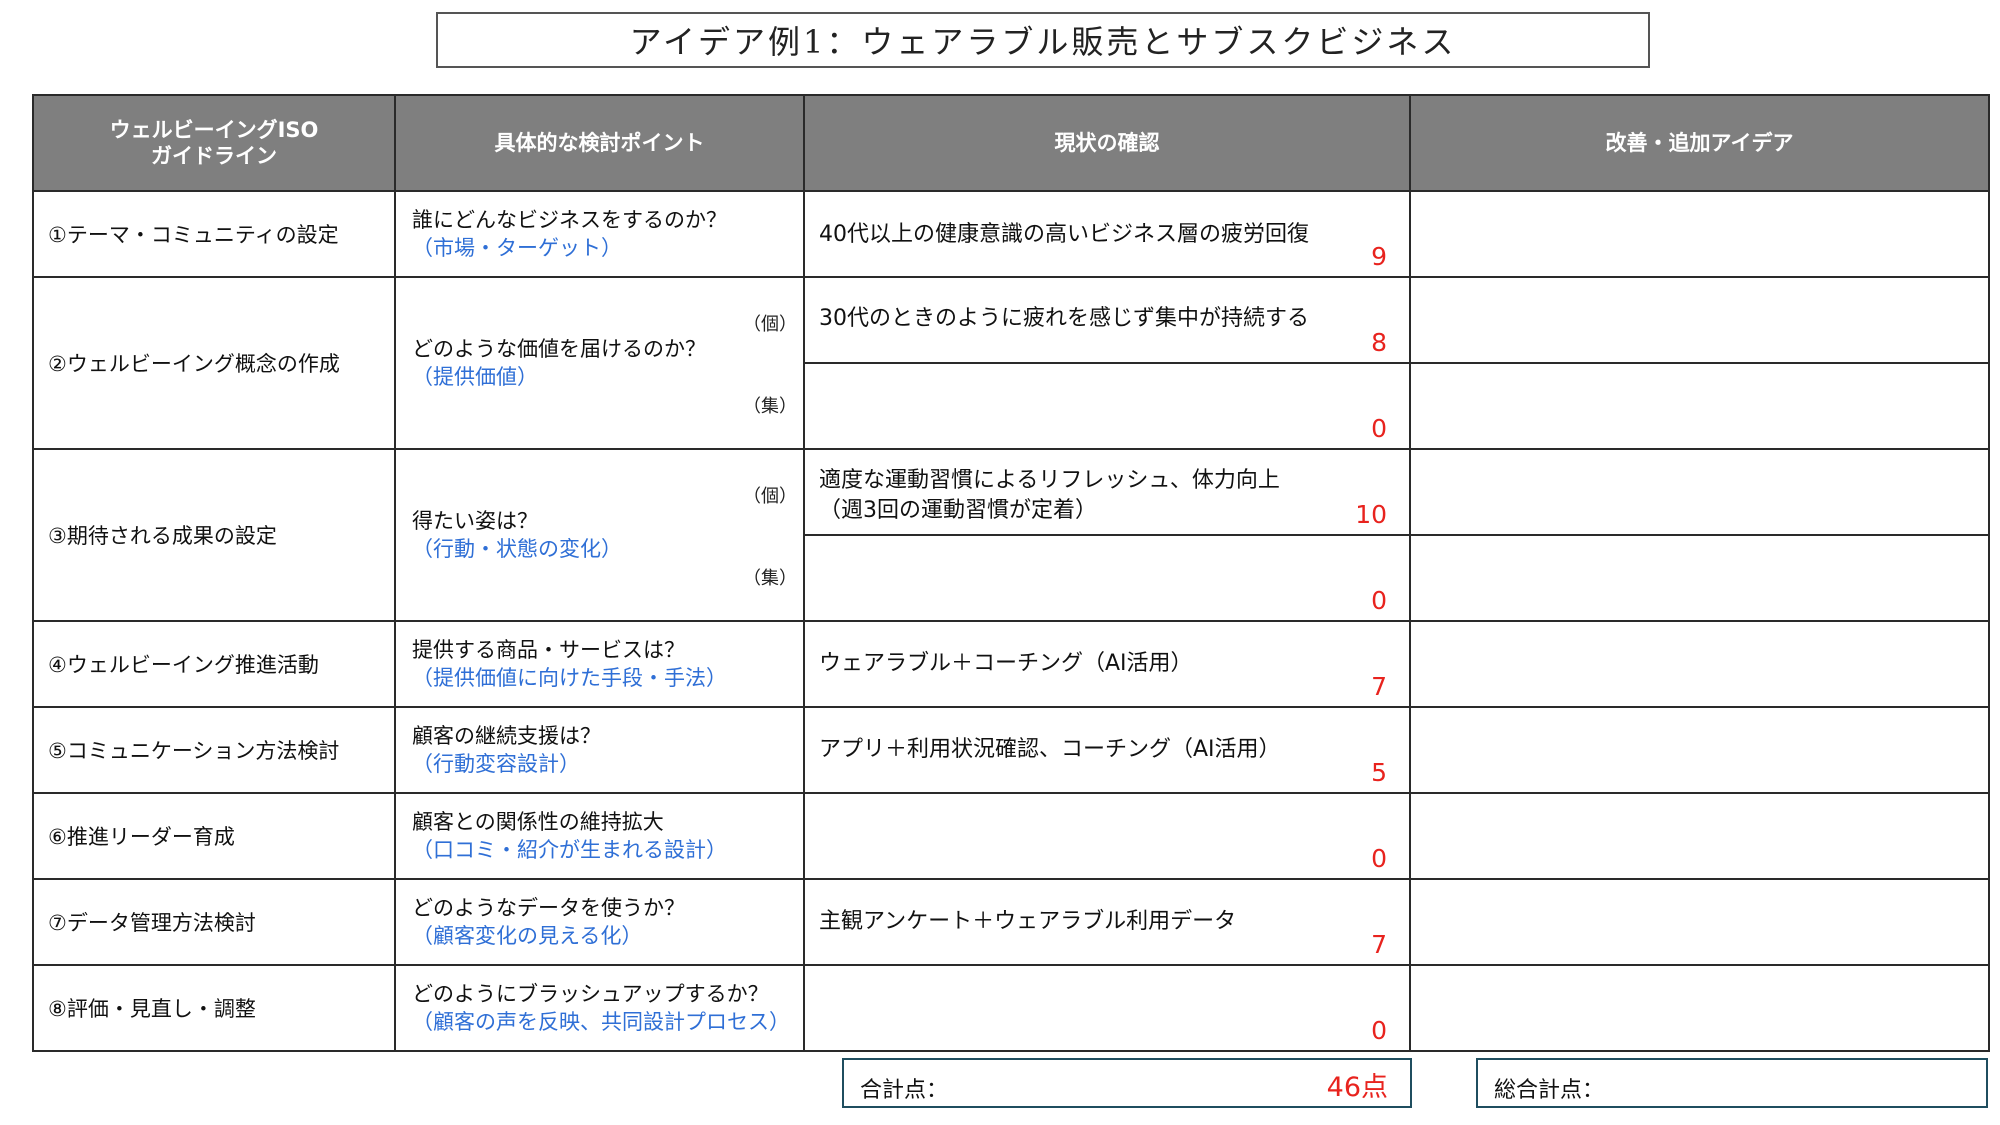 The width and height of the screenshot is (2000, 1125). I want to click on current-cell: ウェアラブル＋コーチング（AI活用） 7, so click(1107, 664).